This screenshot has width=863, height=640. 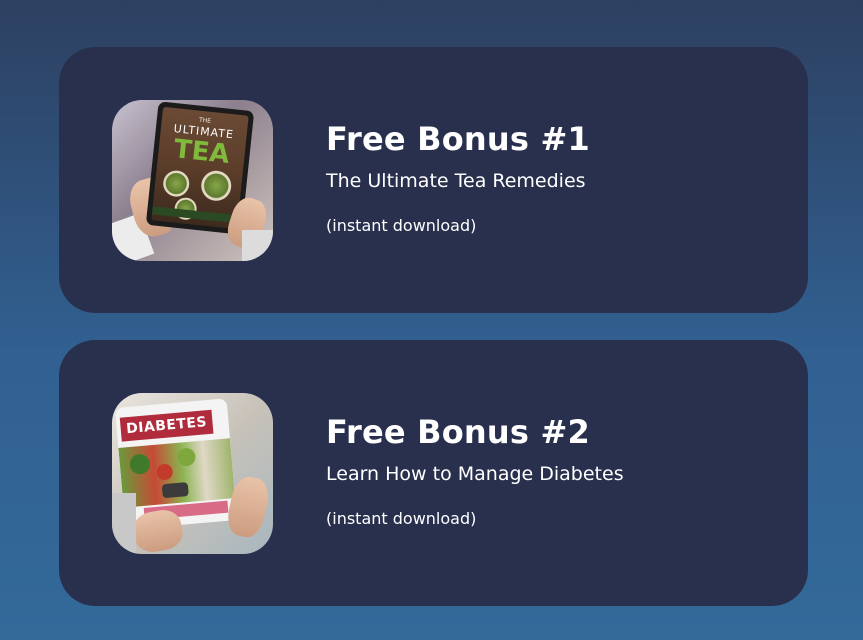 I want to click on bonus-title: Free Bonus #1, so click(x=458, y=139).